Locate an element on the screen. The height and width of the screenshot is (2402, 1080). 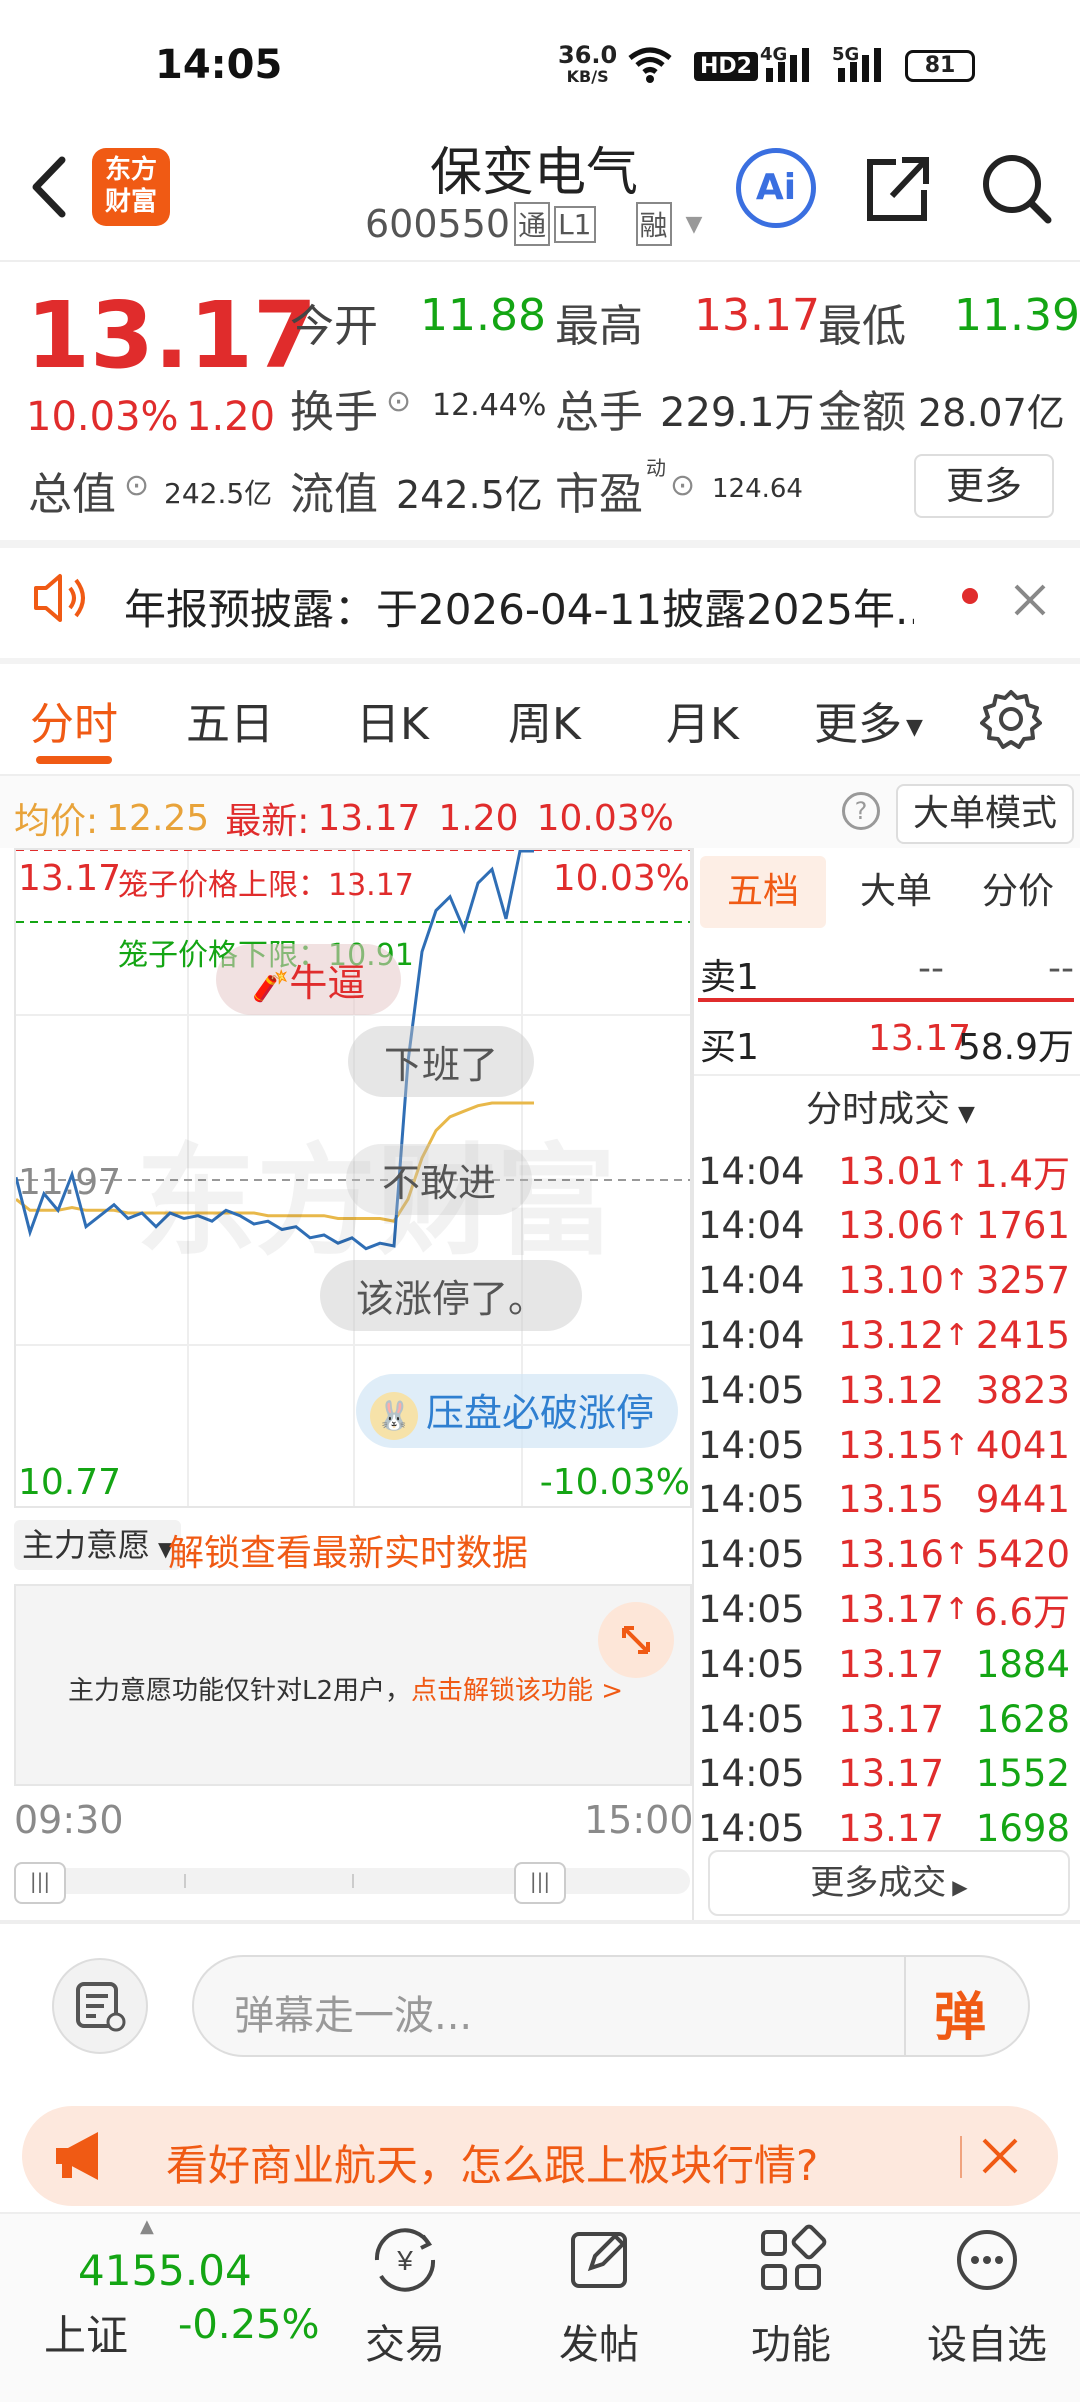
notice-dot is located at coordinates (970, 596).